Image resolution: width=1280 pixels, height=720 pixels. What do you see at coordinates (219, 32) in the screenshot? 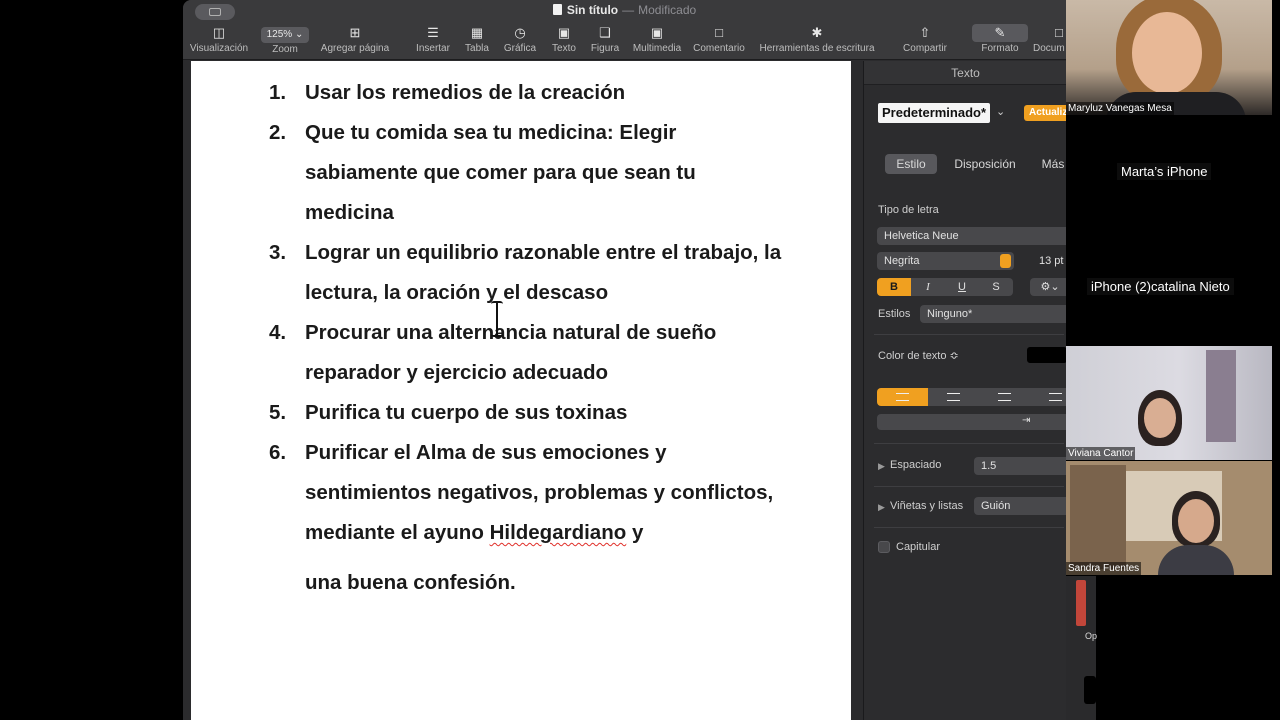
I see `sidebar-icon: ◫` at bounding box center [219, 32].